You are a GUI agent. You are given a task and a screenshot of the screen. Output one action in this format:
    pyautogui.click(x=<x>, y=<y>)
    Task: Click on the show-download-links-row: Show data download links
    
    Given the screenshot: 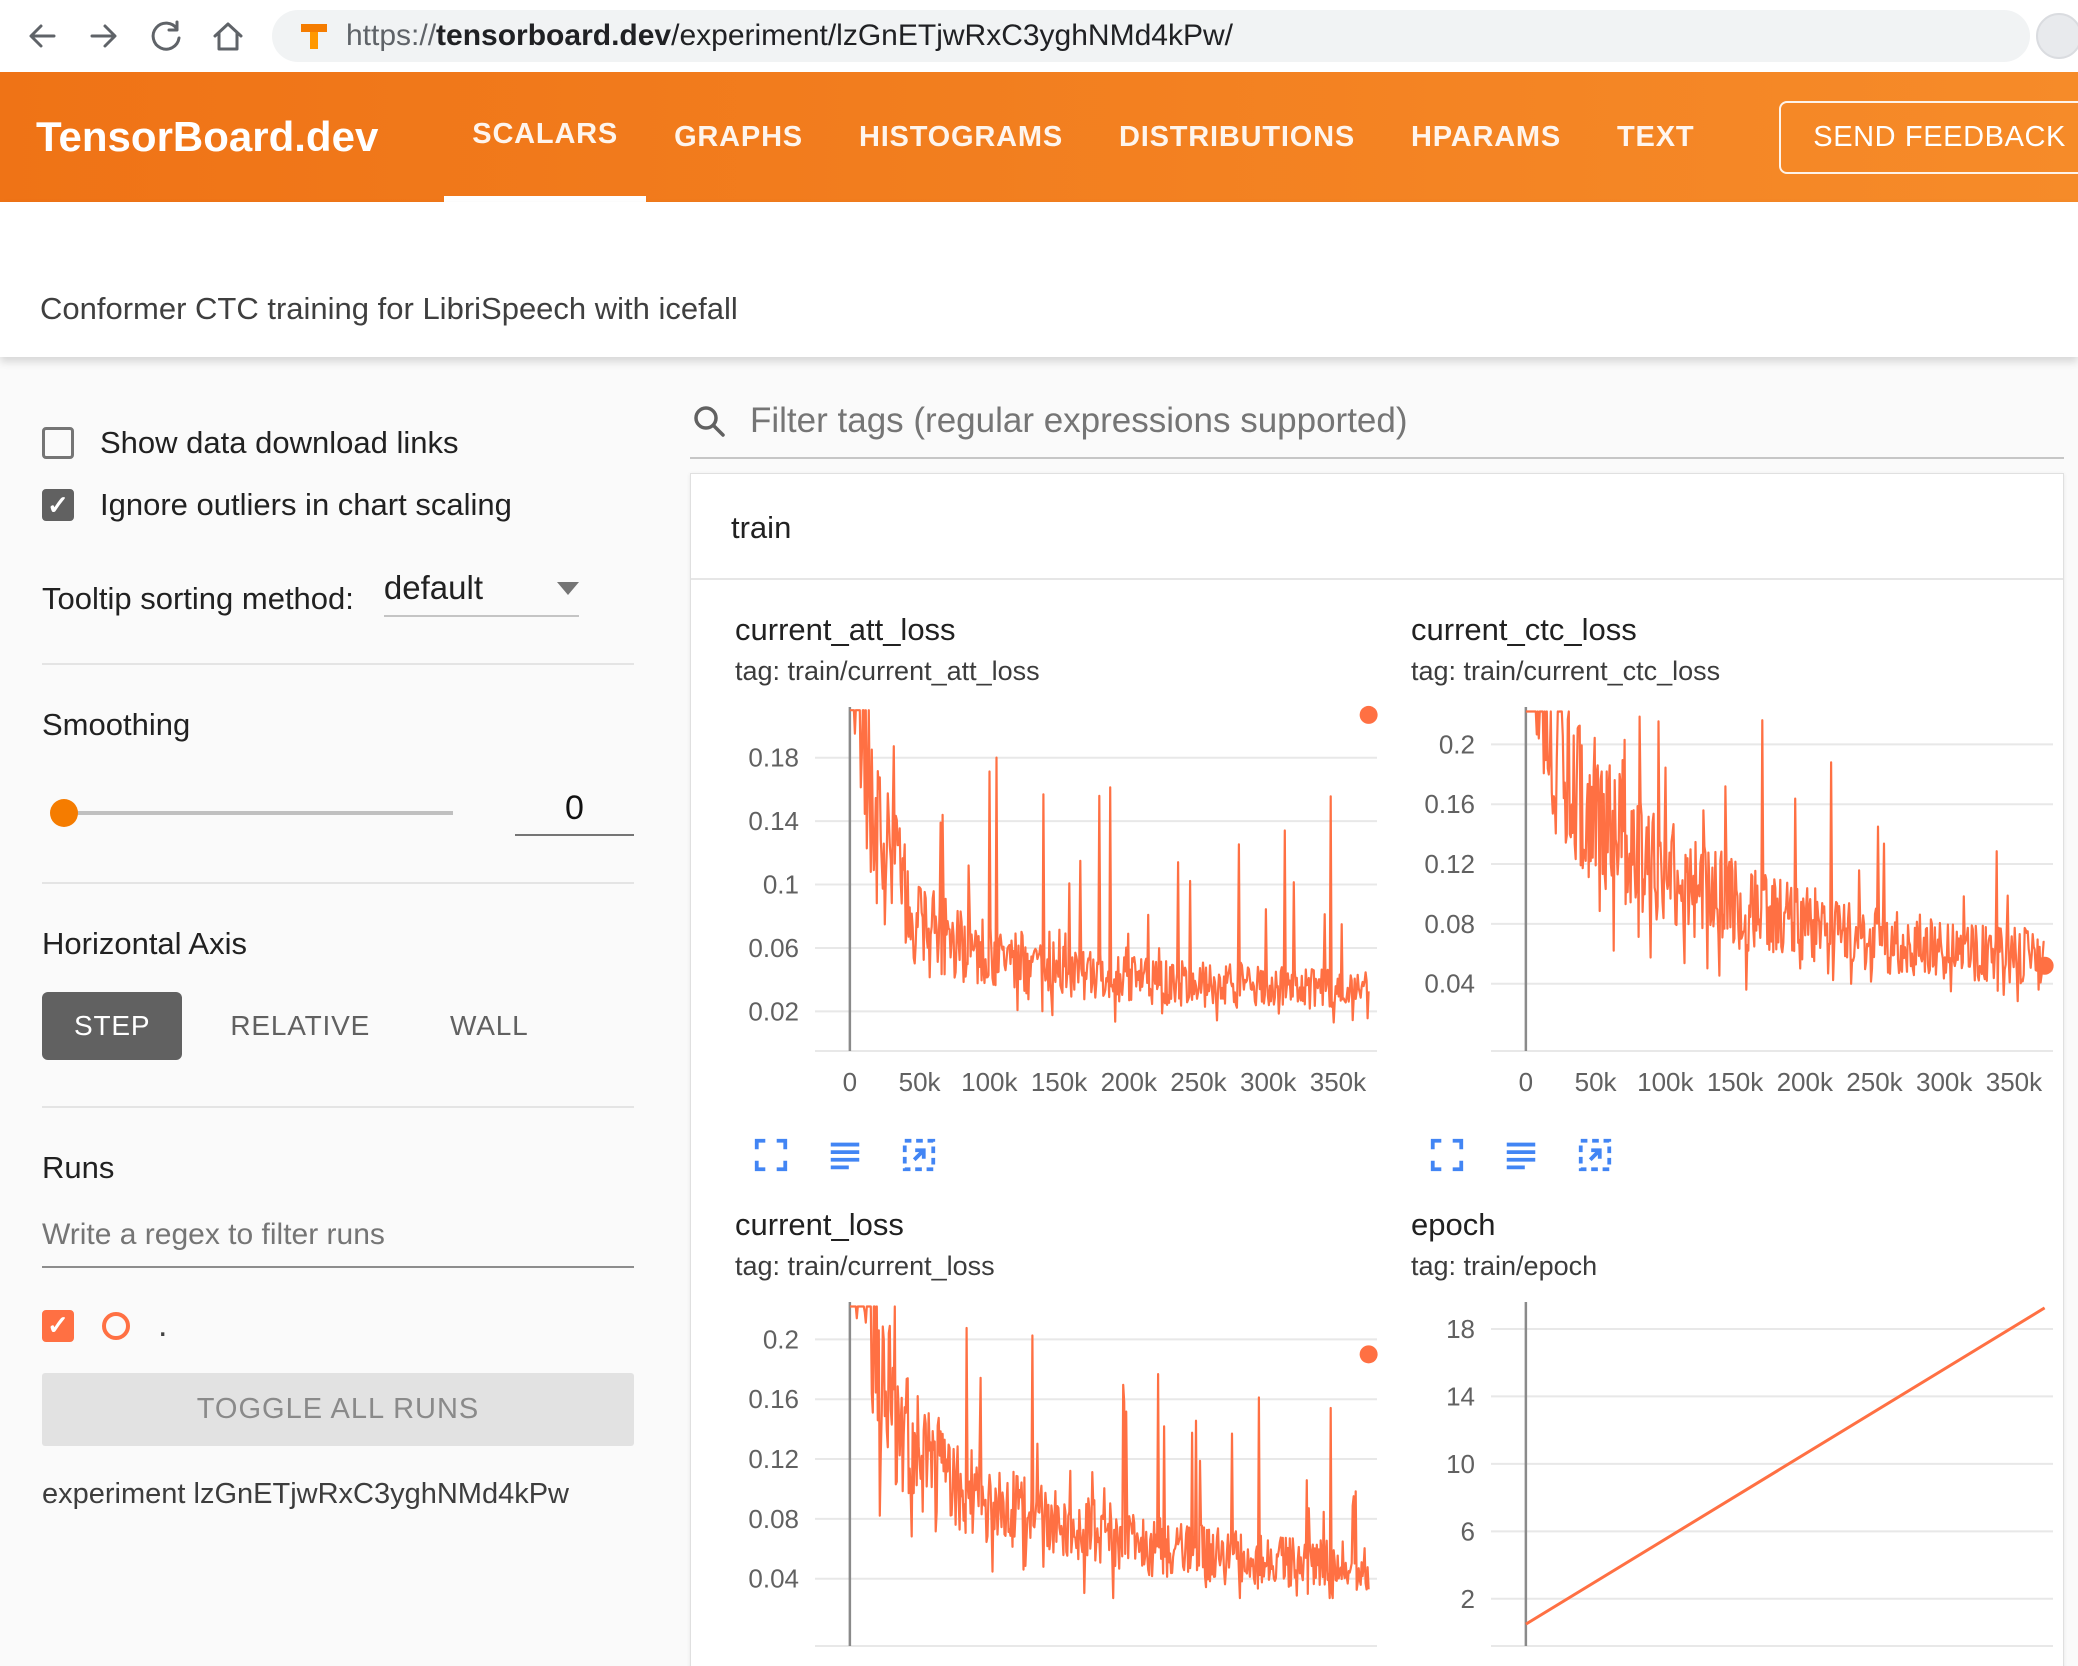 What is the action you would take?
    pyautogui.click(x=338, y=443)
    